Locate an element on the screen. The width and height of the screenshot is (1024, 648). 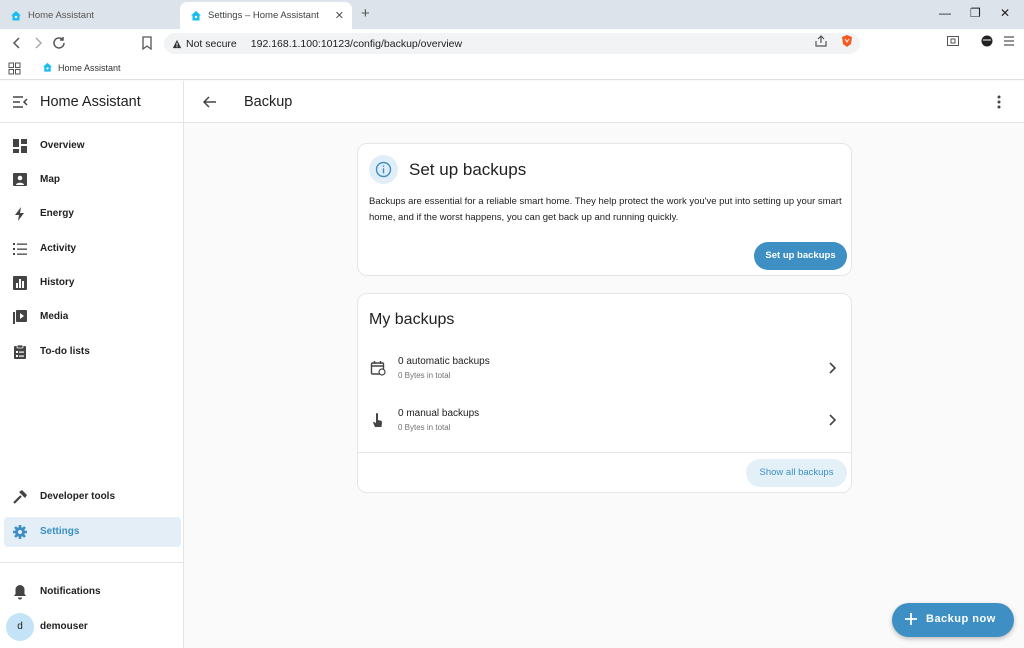
bookmarks-bar: Home Assistant is located at coordinates (512, 69).